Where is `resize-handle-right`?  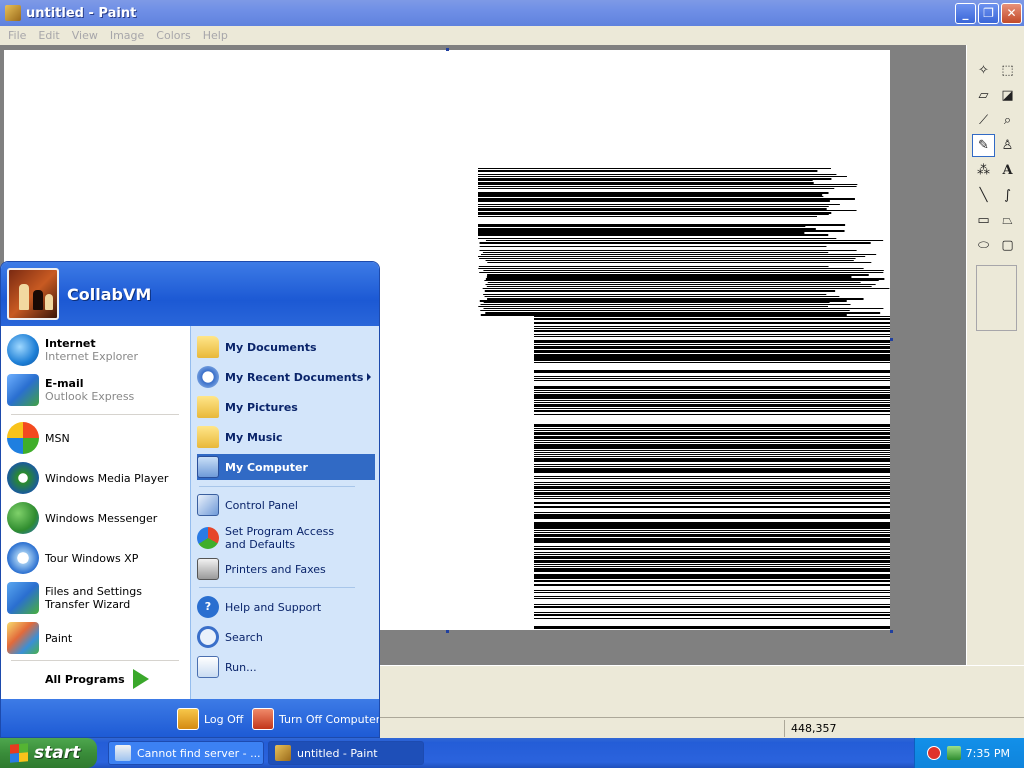
resize-handle-right is located at coordinates (891, 339).